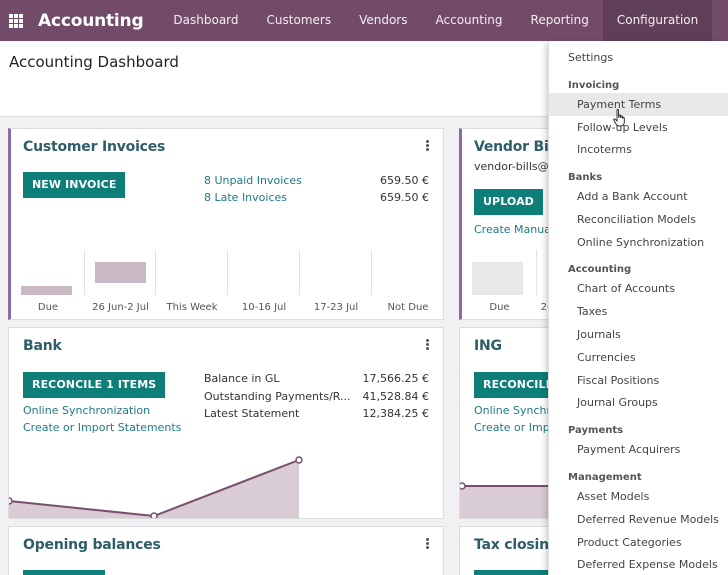 Image resolution: width=728 pixels, height=575 pixels. I want to click on app-brand: Accounting, so click(91, 21).